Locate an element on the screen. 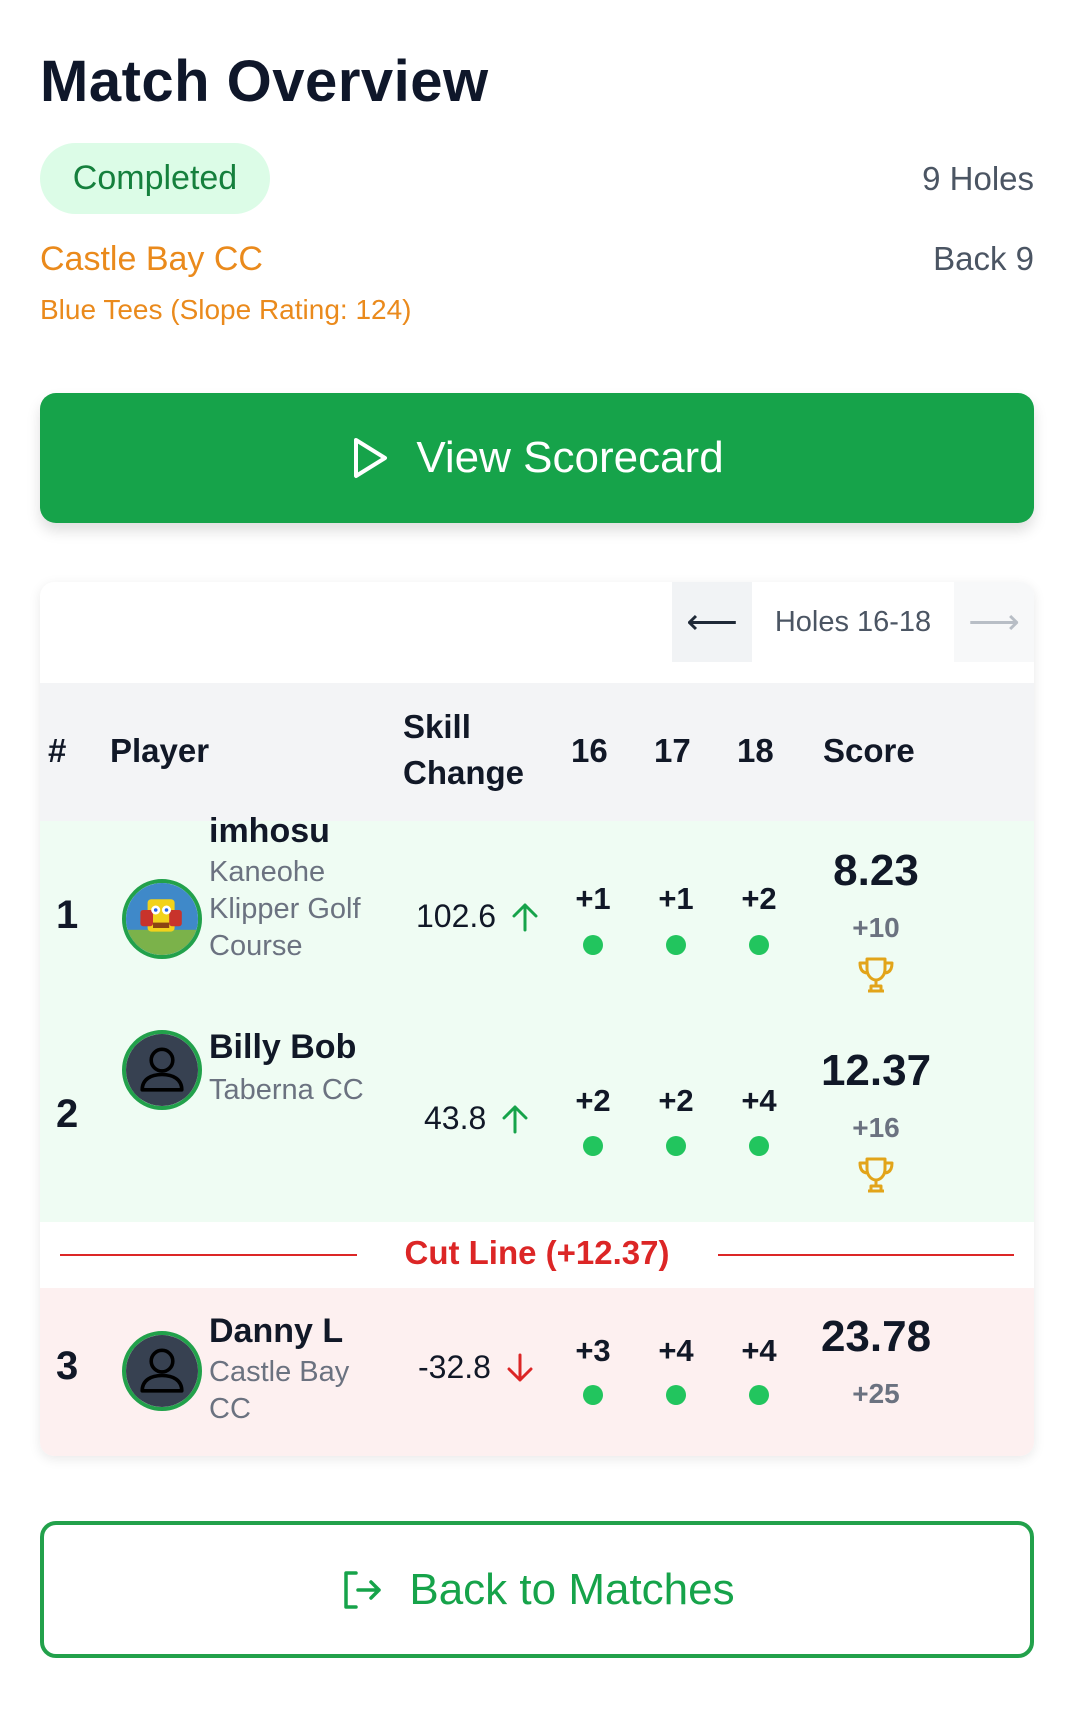 The image size is (1074, 1726). cut-line-rule-right is located at coordinates (866, 1255).